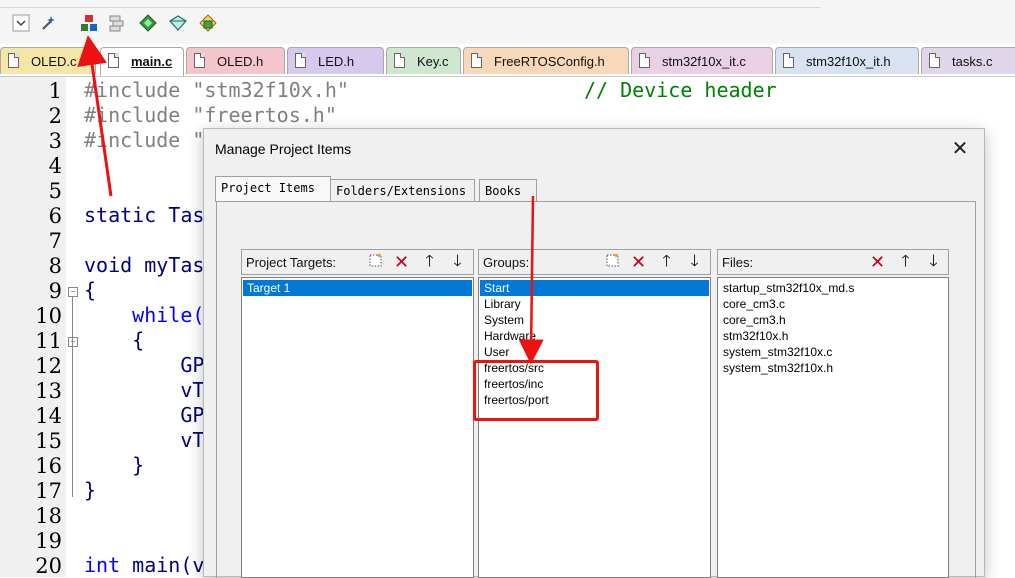  Describe the element at coordinates (549, 61) in the screenshot. I see `tab-label: FreeRTOSConfig.h` at that location.